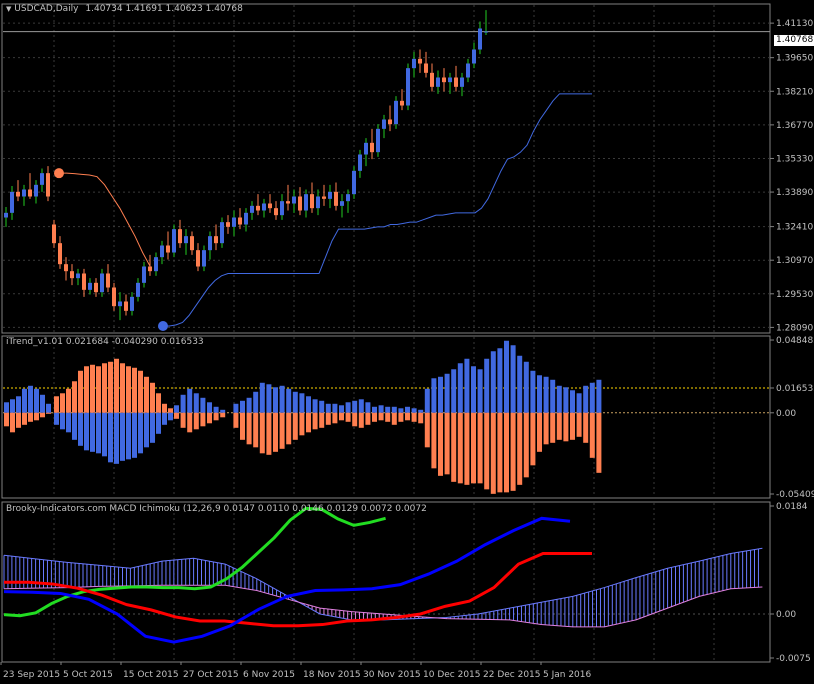  Describe the element at coordinates (512, 675) in the screenshot. I see `time-axis-label: 22 Dec 2015` at that location.